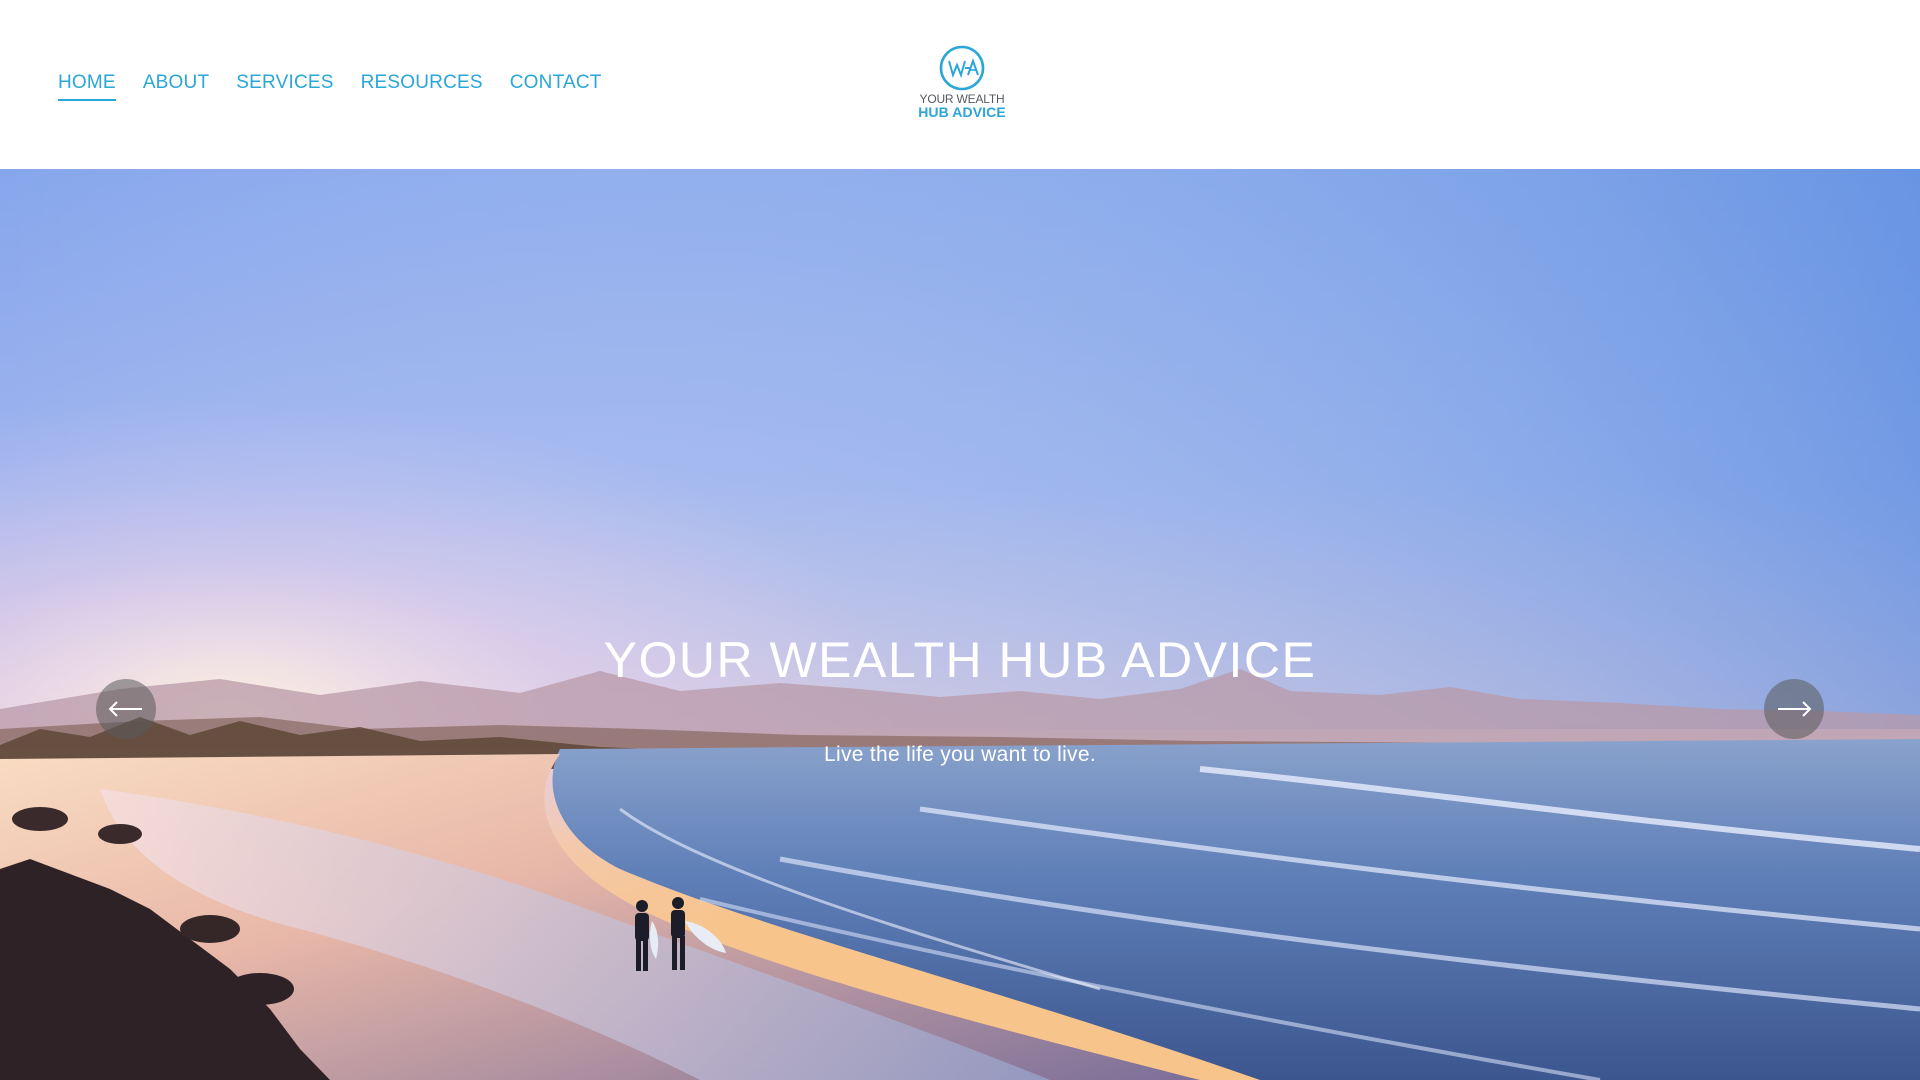 The width and height of the screenshot is (1920, 1080). I want to click on nav-item-services: SERVICES, so click(284, 86).